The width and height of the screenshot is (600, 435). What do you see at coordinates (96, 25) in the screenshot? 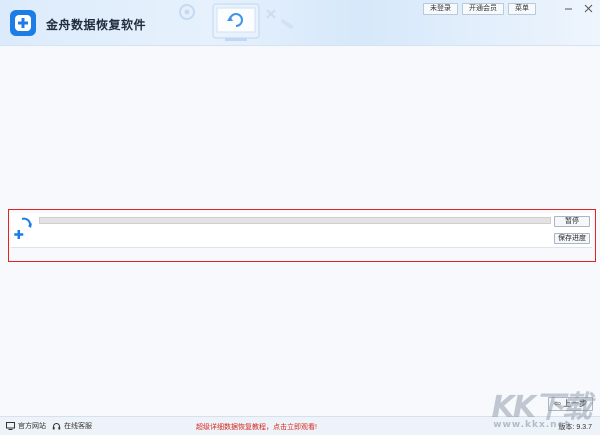
I see `app-title: 金舟数据恢复软件` at bounding box center [96, 25].